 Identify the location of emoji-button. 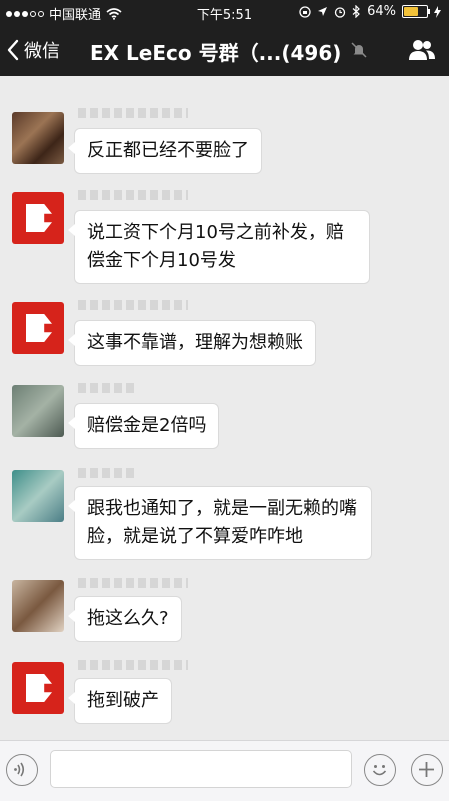
(380, 770).